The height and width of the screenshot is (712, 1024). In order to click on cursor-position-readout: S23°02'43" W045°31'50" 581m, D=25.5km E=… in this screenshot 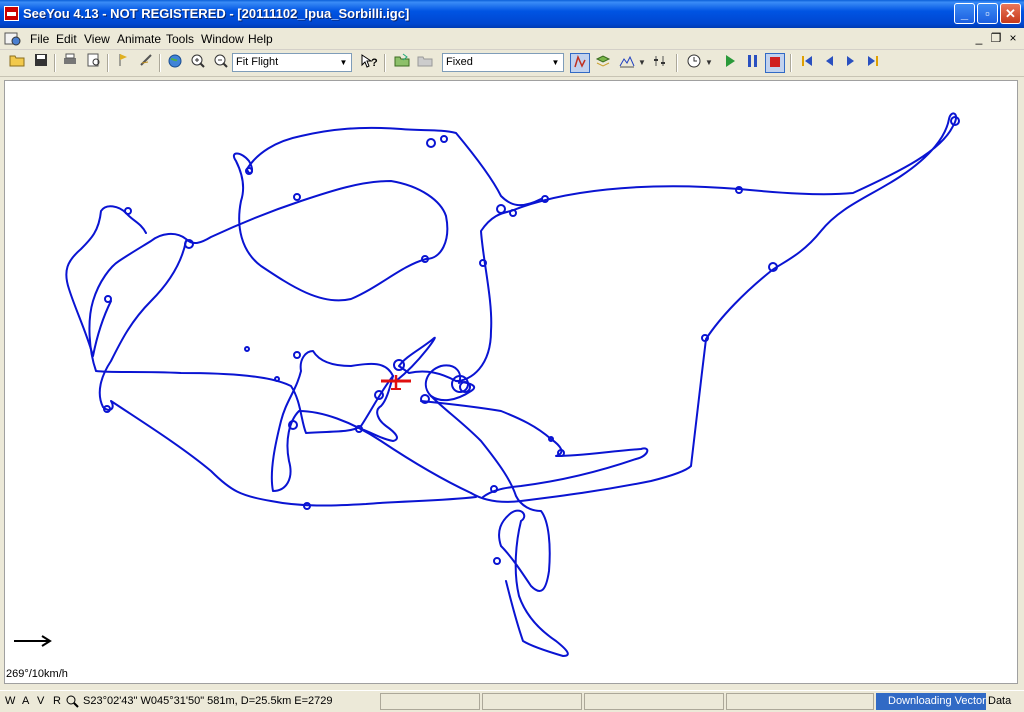, I will do `click(208, 701)`.